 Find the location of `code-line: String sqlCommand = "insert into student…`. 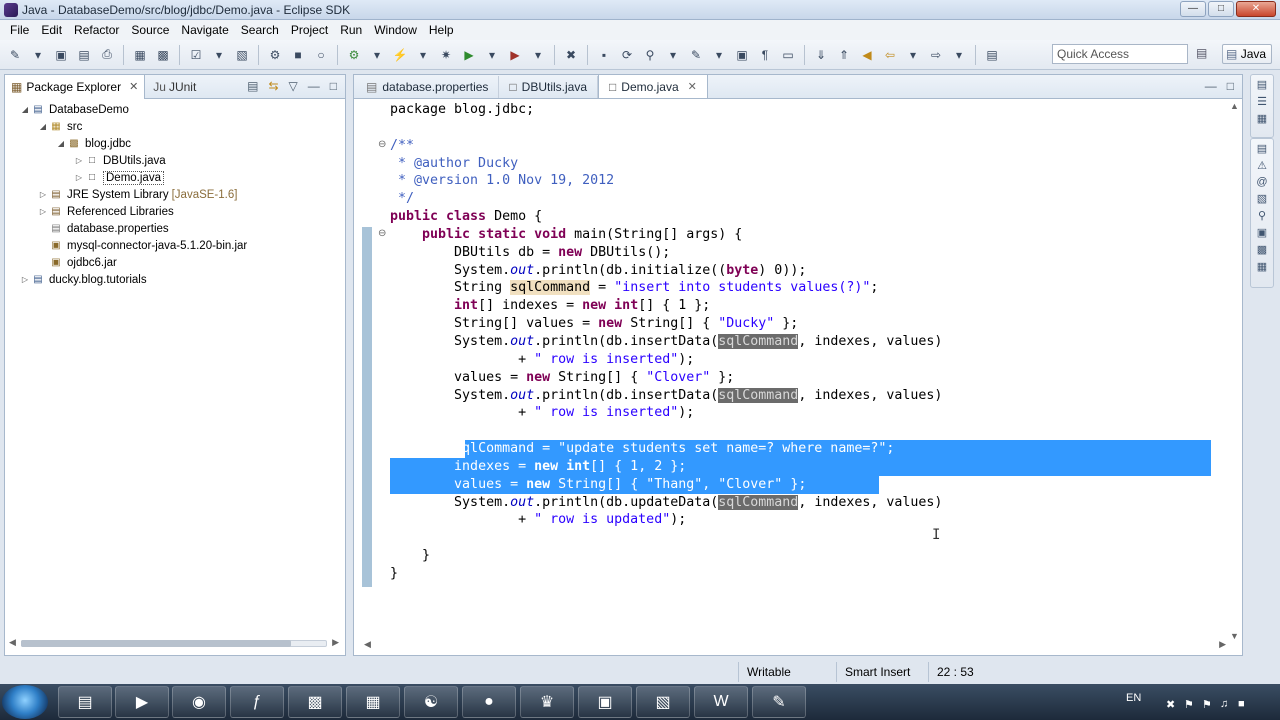

code-line: String sqlCommand = "insert into student… is located at coordinates (666, 288).